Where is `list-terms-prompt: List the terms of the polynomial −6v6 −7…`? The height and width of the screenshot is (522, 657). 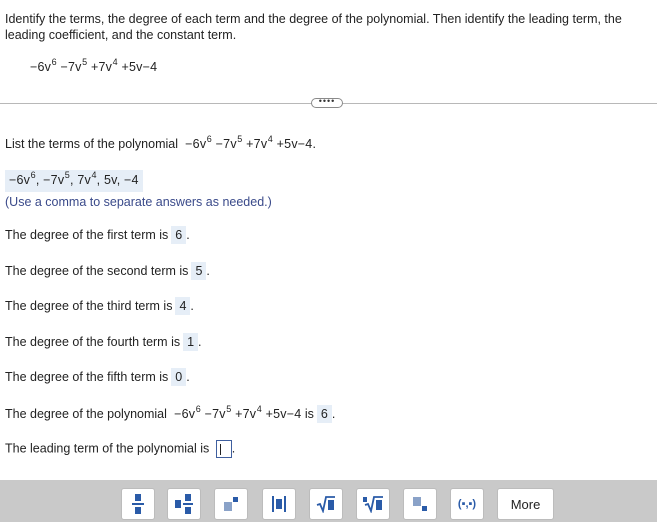 list-terms-prompt: List the terms of the polynomial −6v6 −7… is located at coordinates (160, 142).